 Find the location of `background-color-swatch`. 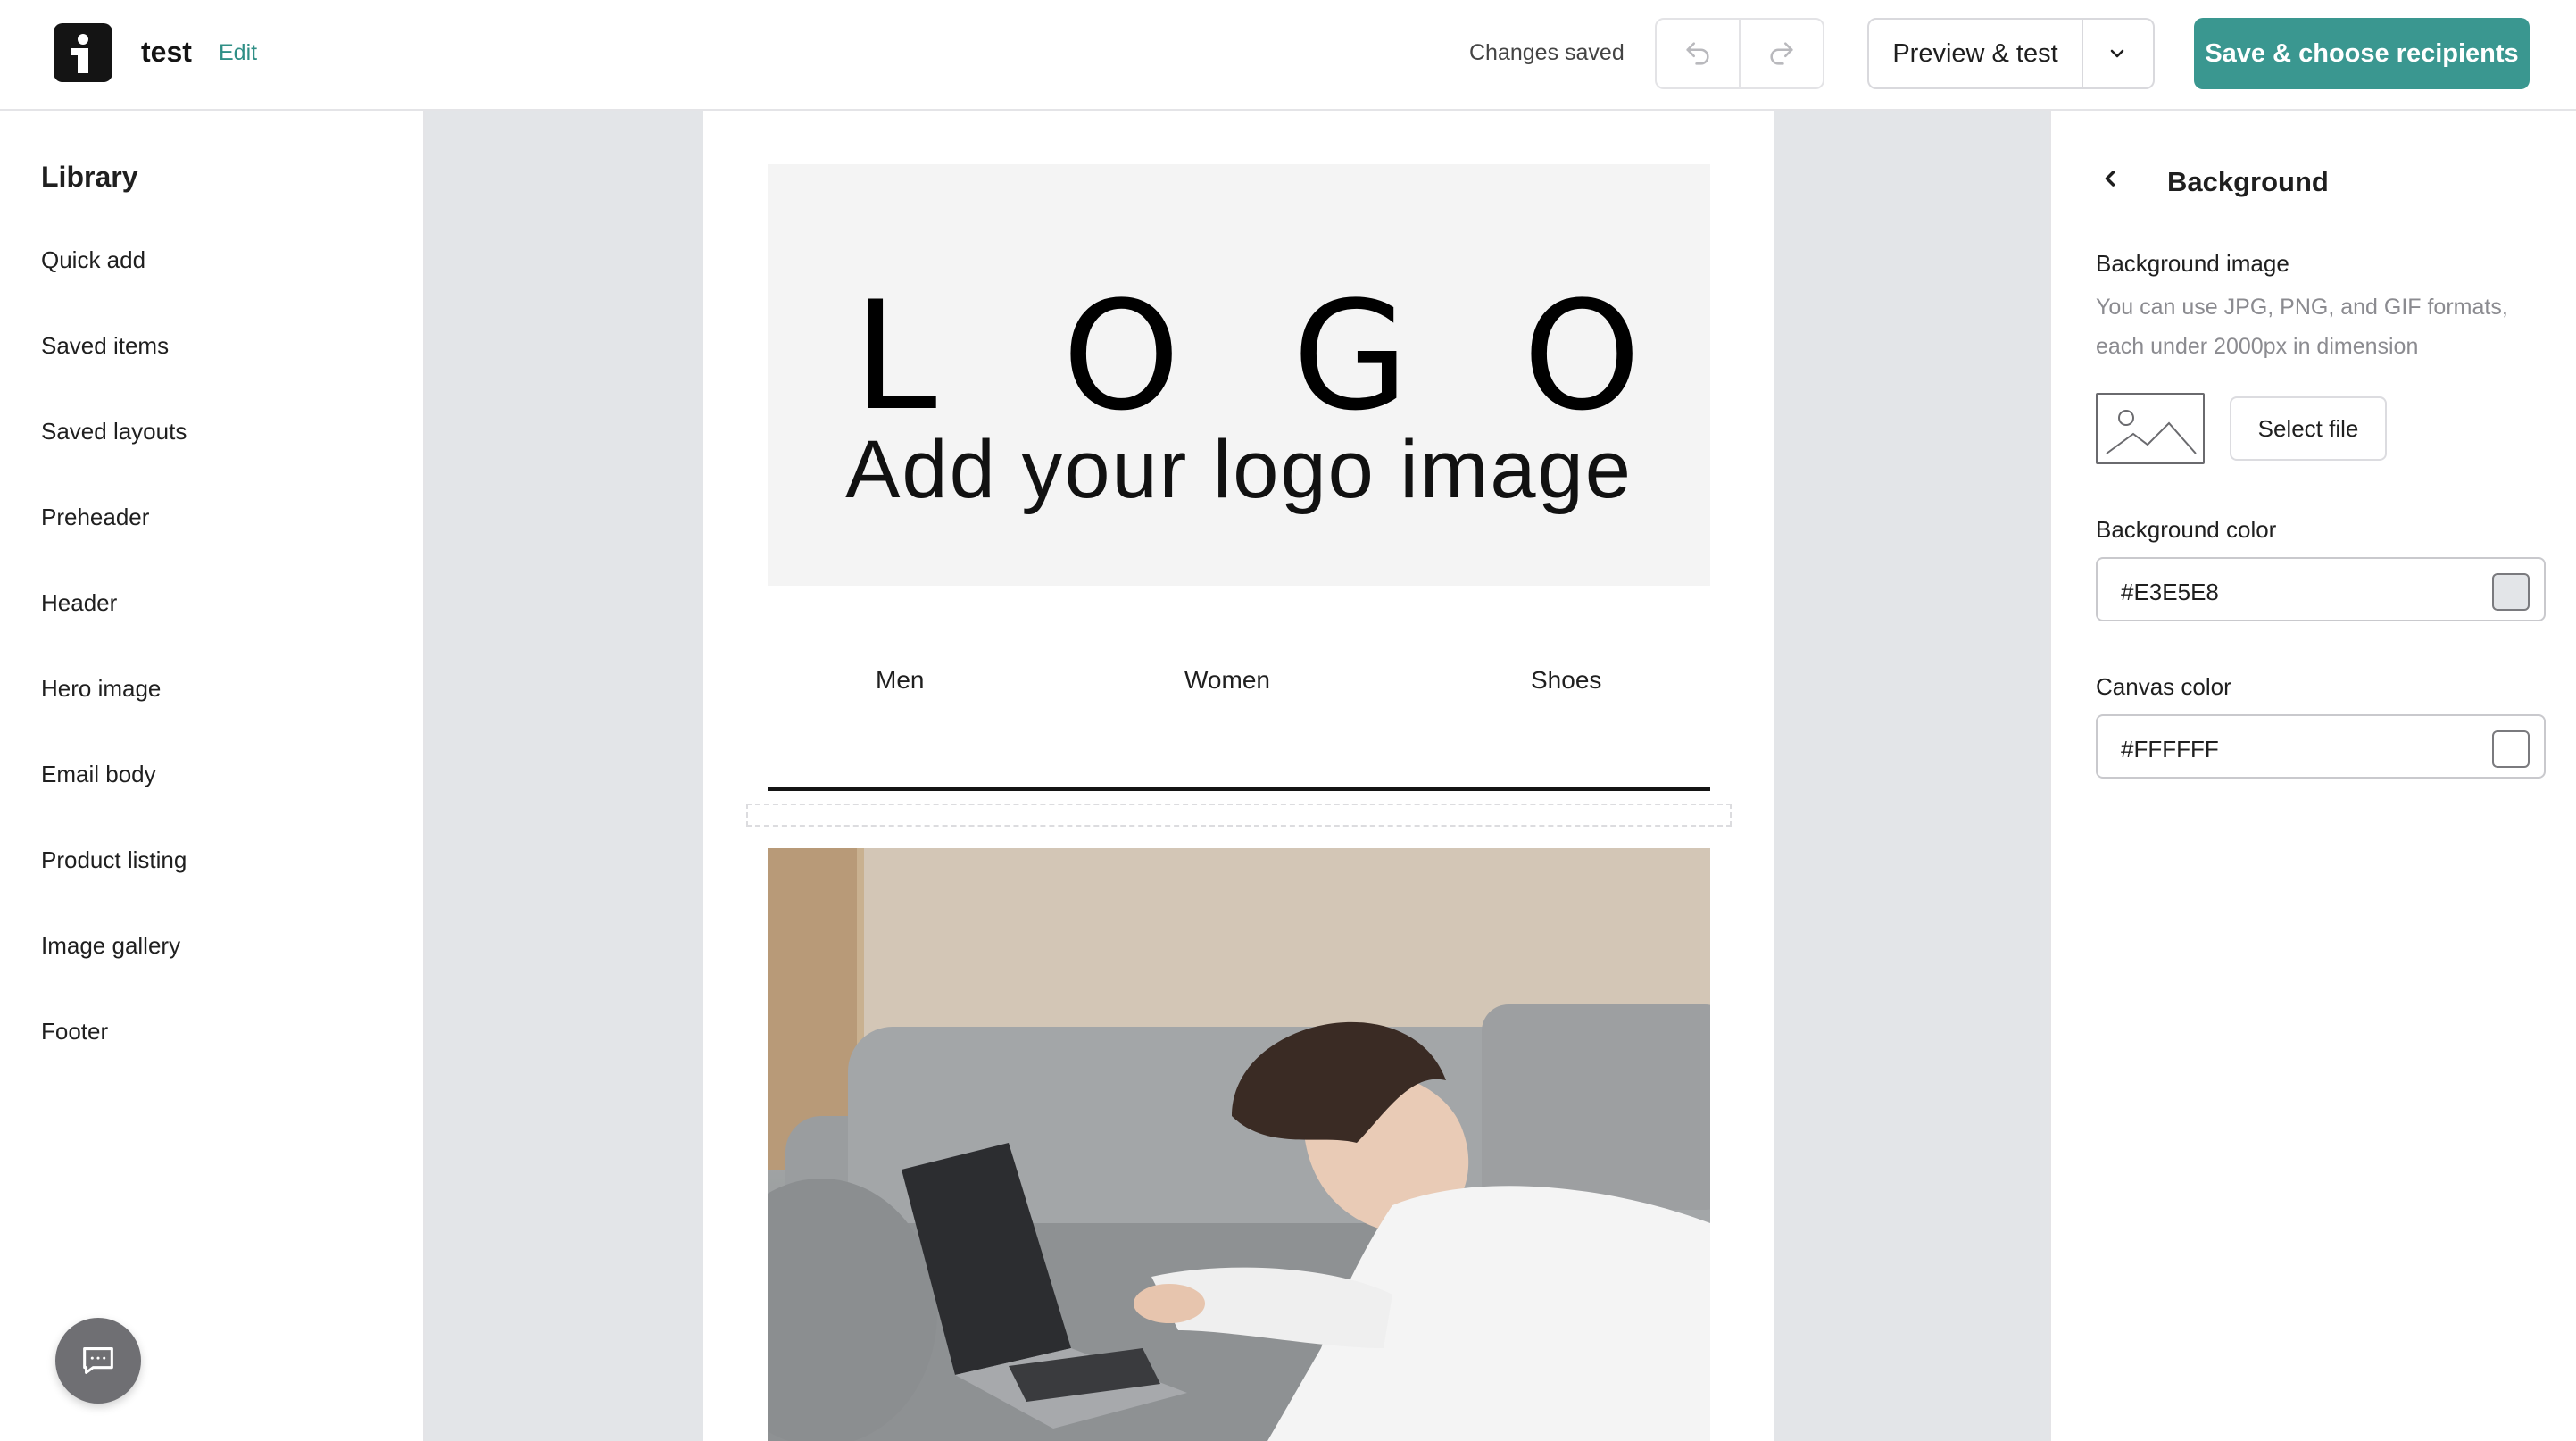

background-color-swatch is located at coordinates (2511, 592).